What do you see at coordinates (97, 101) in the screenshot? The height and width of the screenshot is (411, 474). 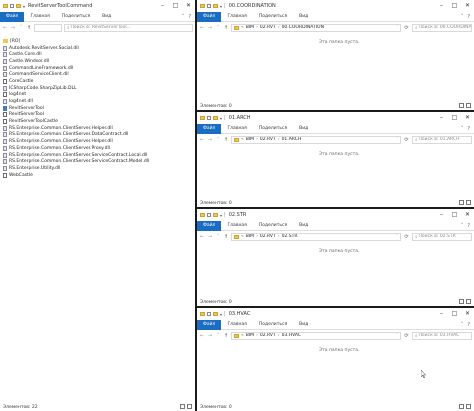 I see `file-row: log4net.dll` at bounding box center [97, 101].